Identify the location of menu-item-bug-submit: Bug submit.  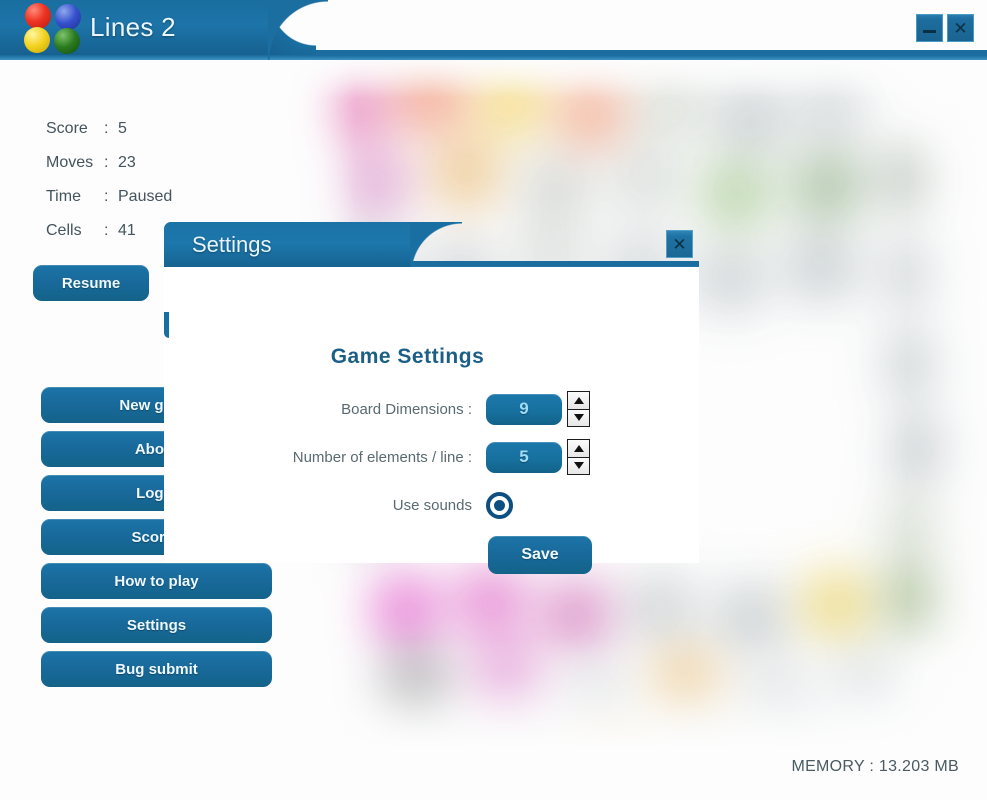
(156, 669).